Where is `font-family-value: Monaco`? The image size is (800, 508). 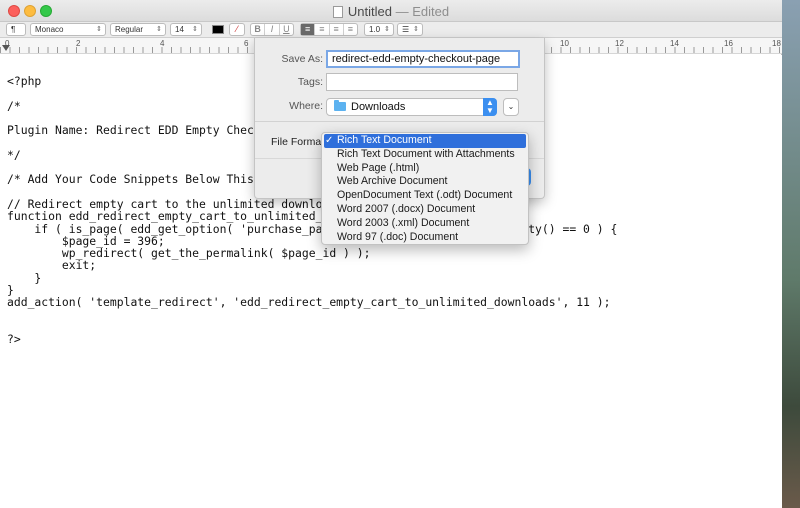 font-family-value: Monaco is located at coordinates (49, 29).